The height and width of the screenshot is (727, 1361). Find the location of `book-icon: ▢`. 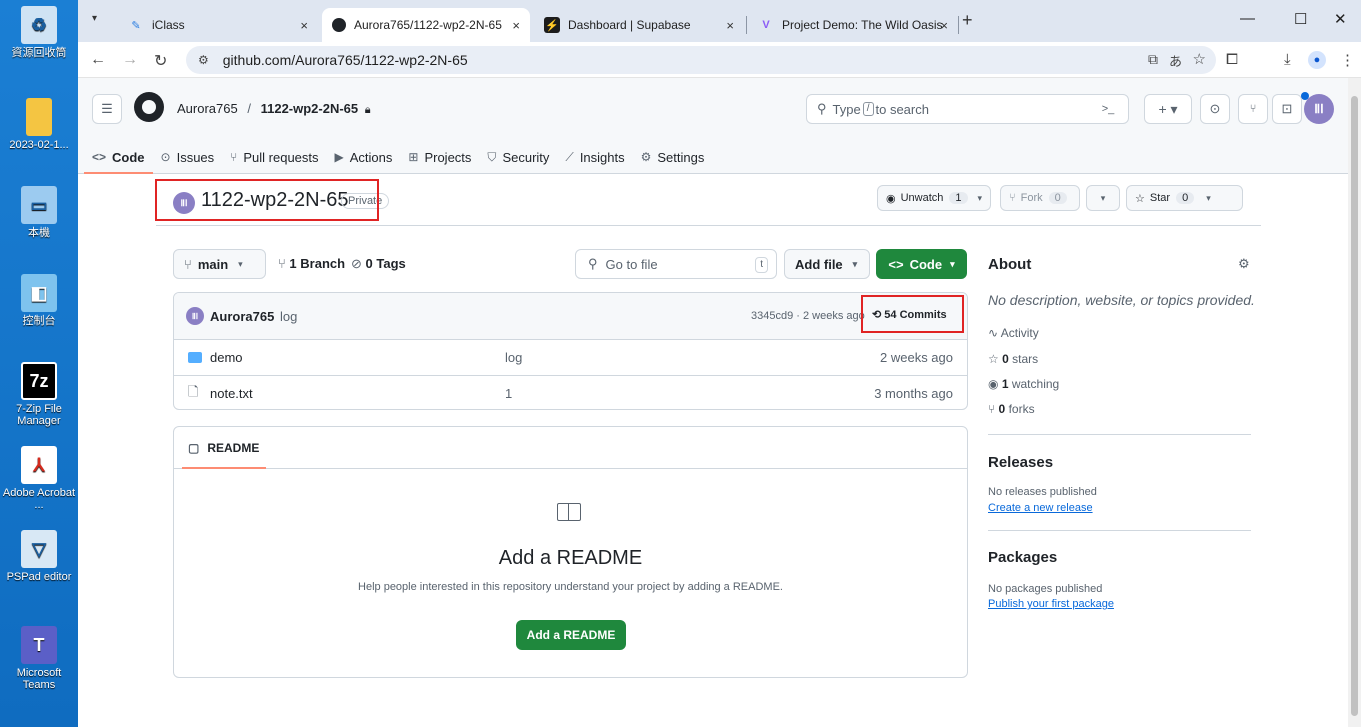

book-icon: ▢ is located at coordinates (194, 447).